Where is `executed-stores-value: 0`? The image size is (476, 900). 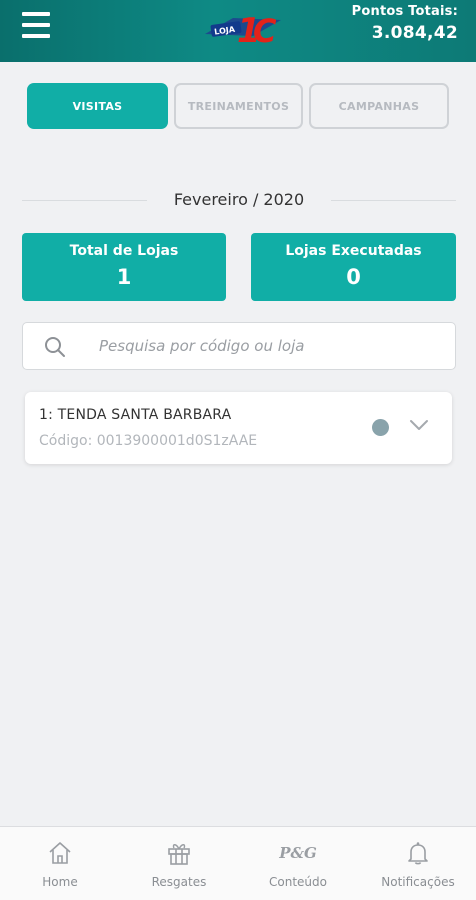
executed-stores-value: 0 is located at coordinates (353, 277).